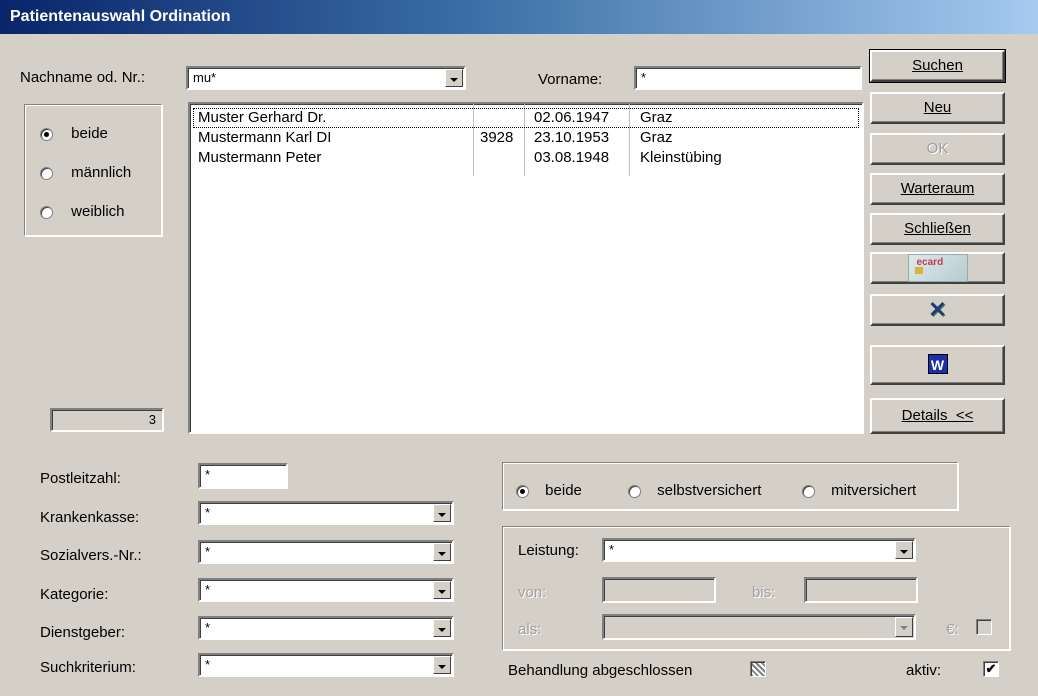 The height and width of the screenshot is (696, 1038). Describe the element at coordinates (326, 590) in the screenshot. I see `category-combobox: *` at that location.